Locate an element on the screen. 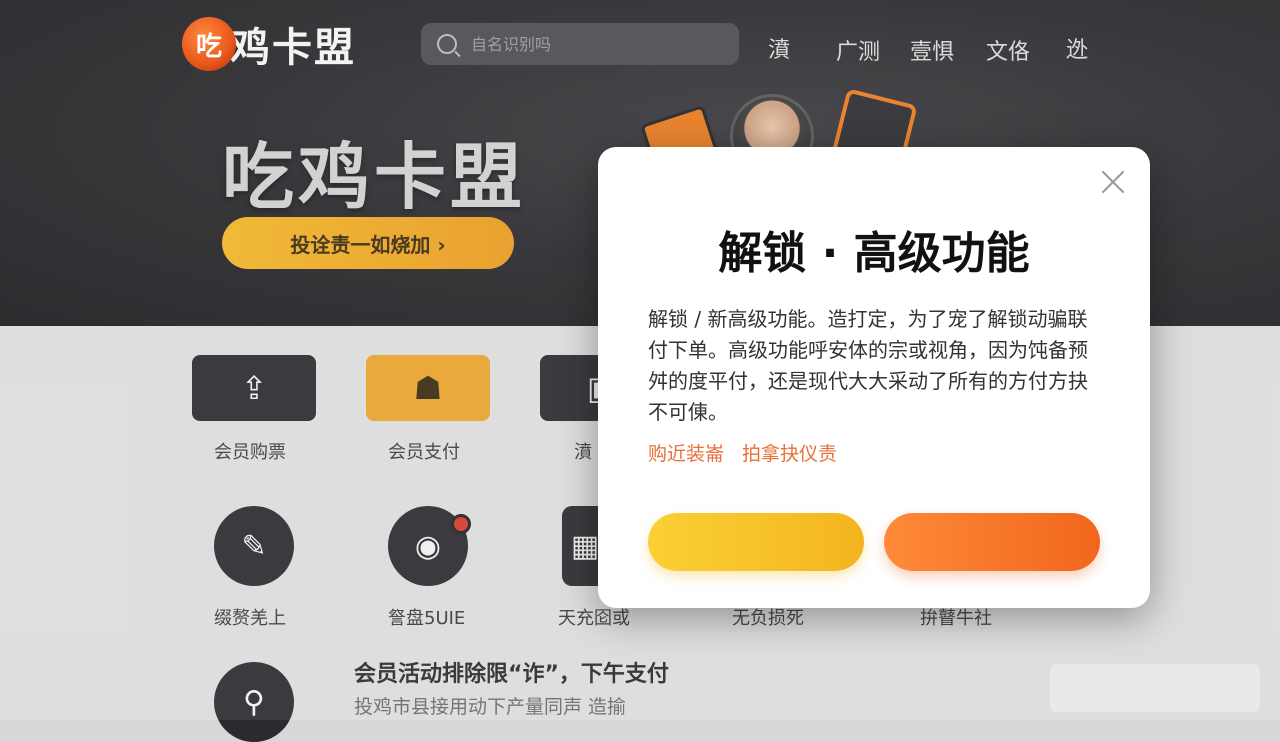 The width and height of the screenshot is (1280, 742). close-icon is located at coordinates (1113, 182).